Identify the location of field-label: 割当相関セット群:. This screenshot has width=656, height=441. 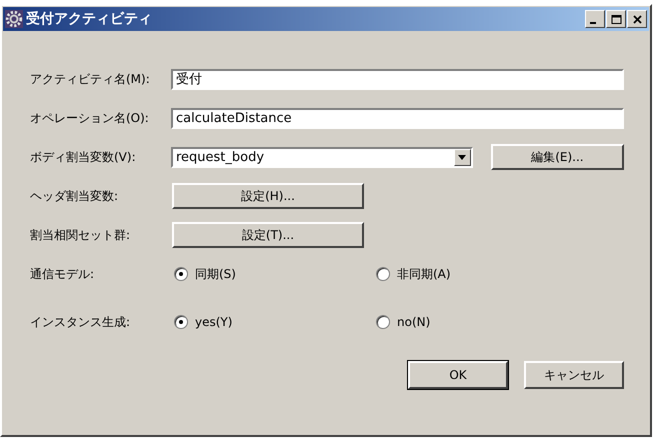
(81, 235).